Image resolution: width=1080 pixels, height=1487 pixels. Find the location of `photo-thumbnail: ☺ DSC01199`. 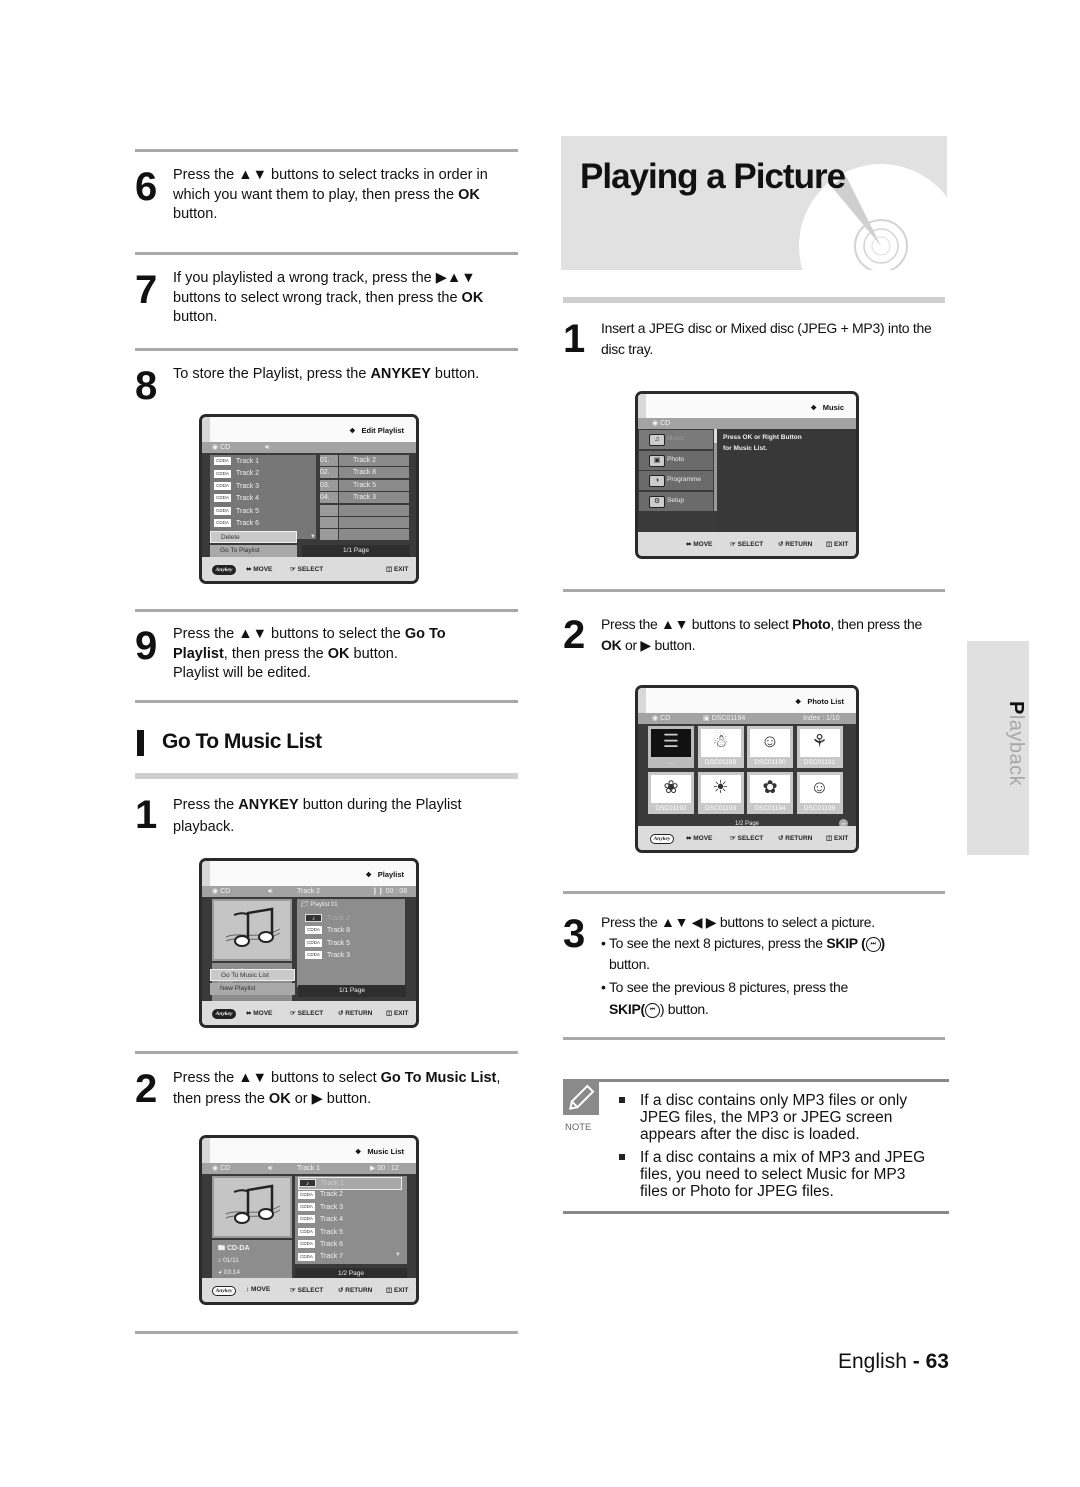

photo-thumbnail: ☺ DSC01199 is located at coordinates (819, 793).